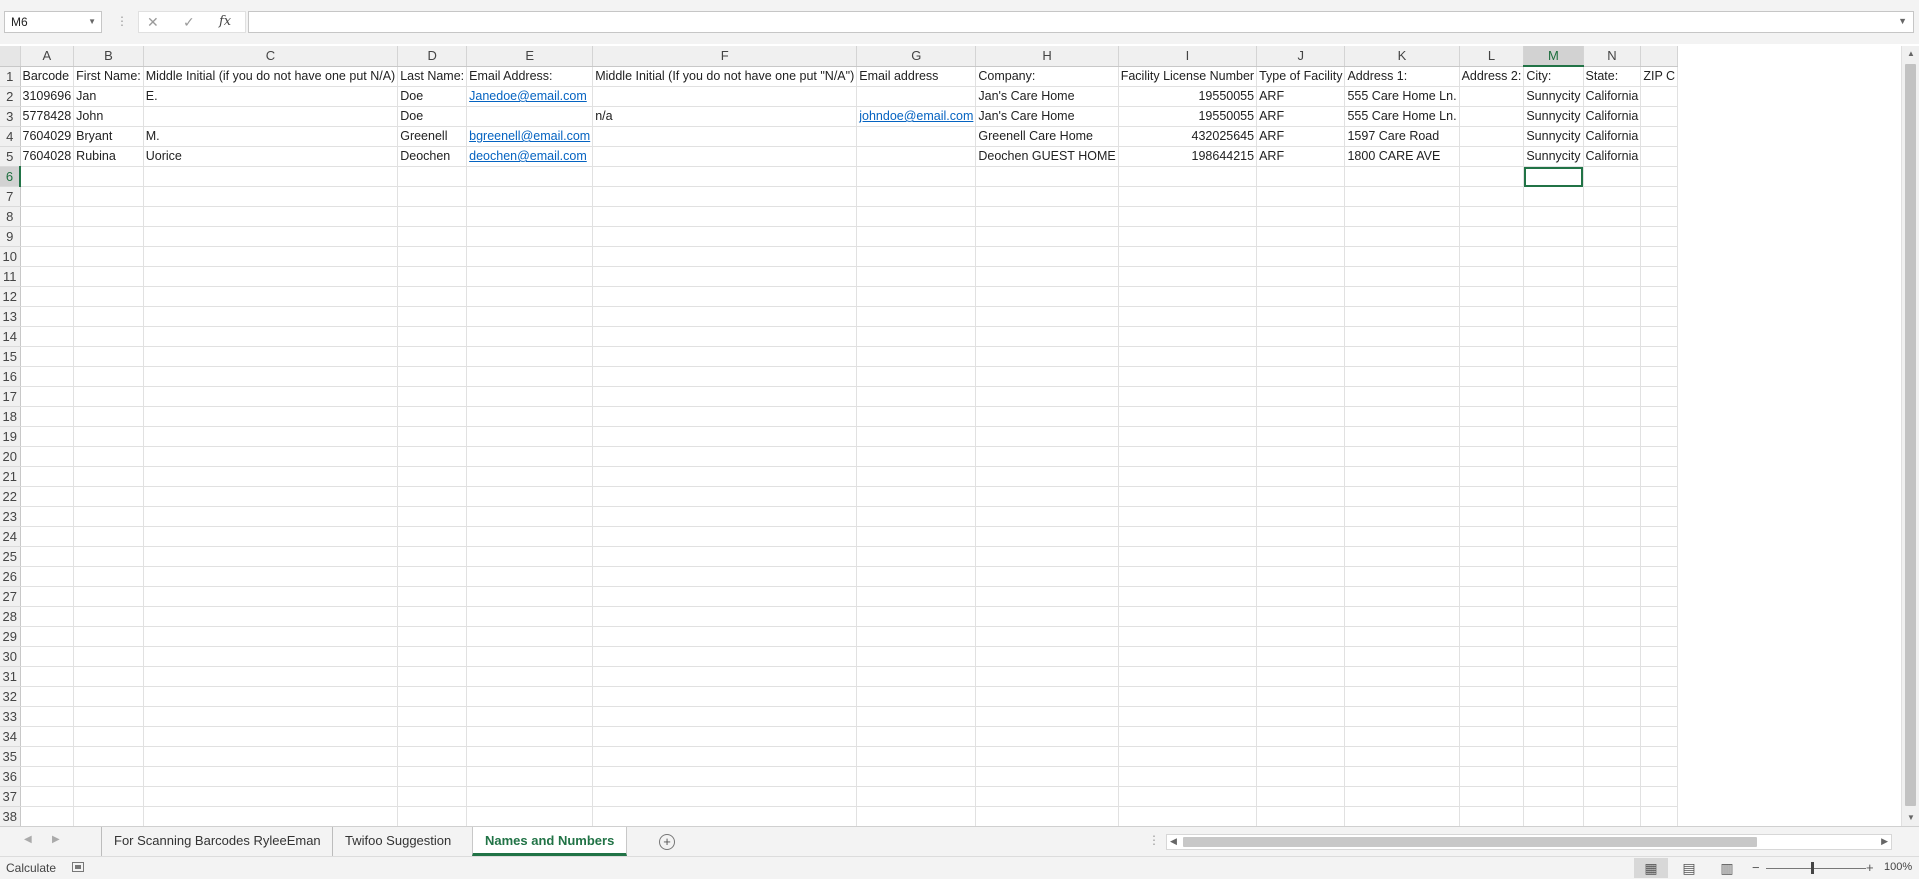 Image resolution: width=1919 pixels, height=879 pixels. What do you see at coordinates (1492, 76) in the screenshot?
I see `cell: Address 2:` at bounding box center [1492, 76].